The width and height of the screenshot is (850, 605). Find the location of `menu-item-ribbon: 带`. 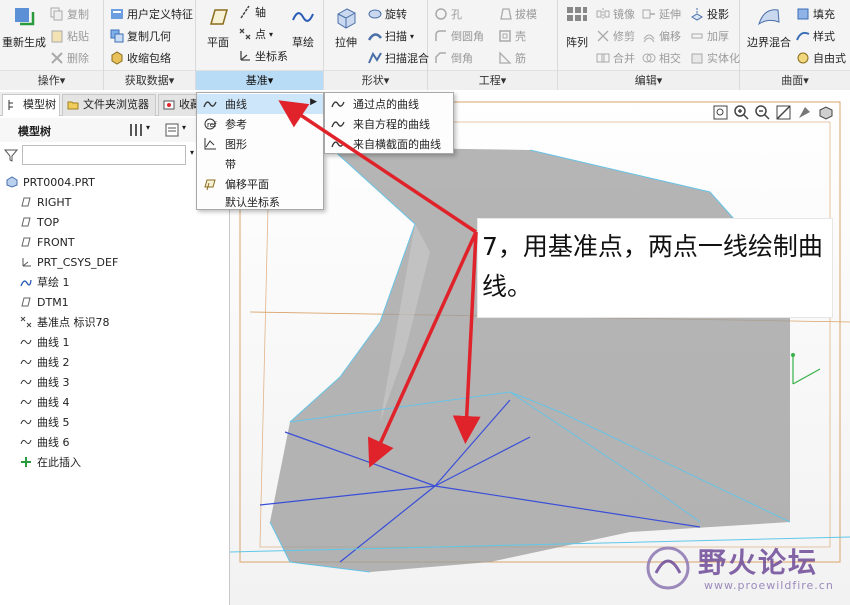

menu-item-ribbon: 带 is located at coordinates (260, 164).